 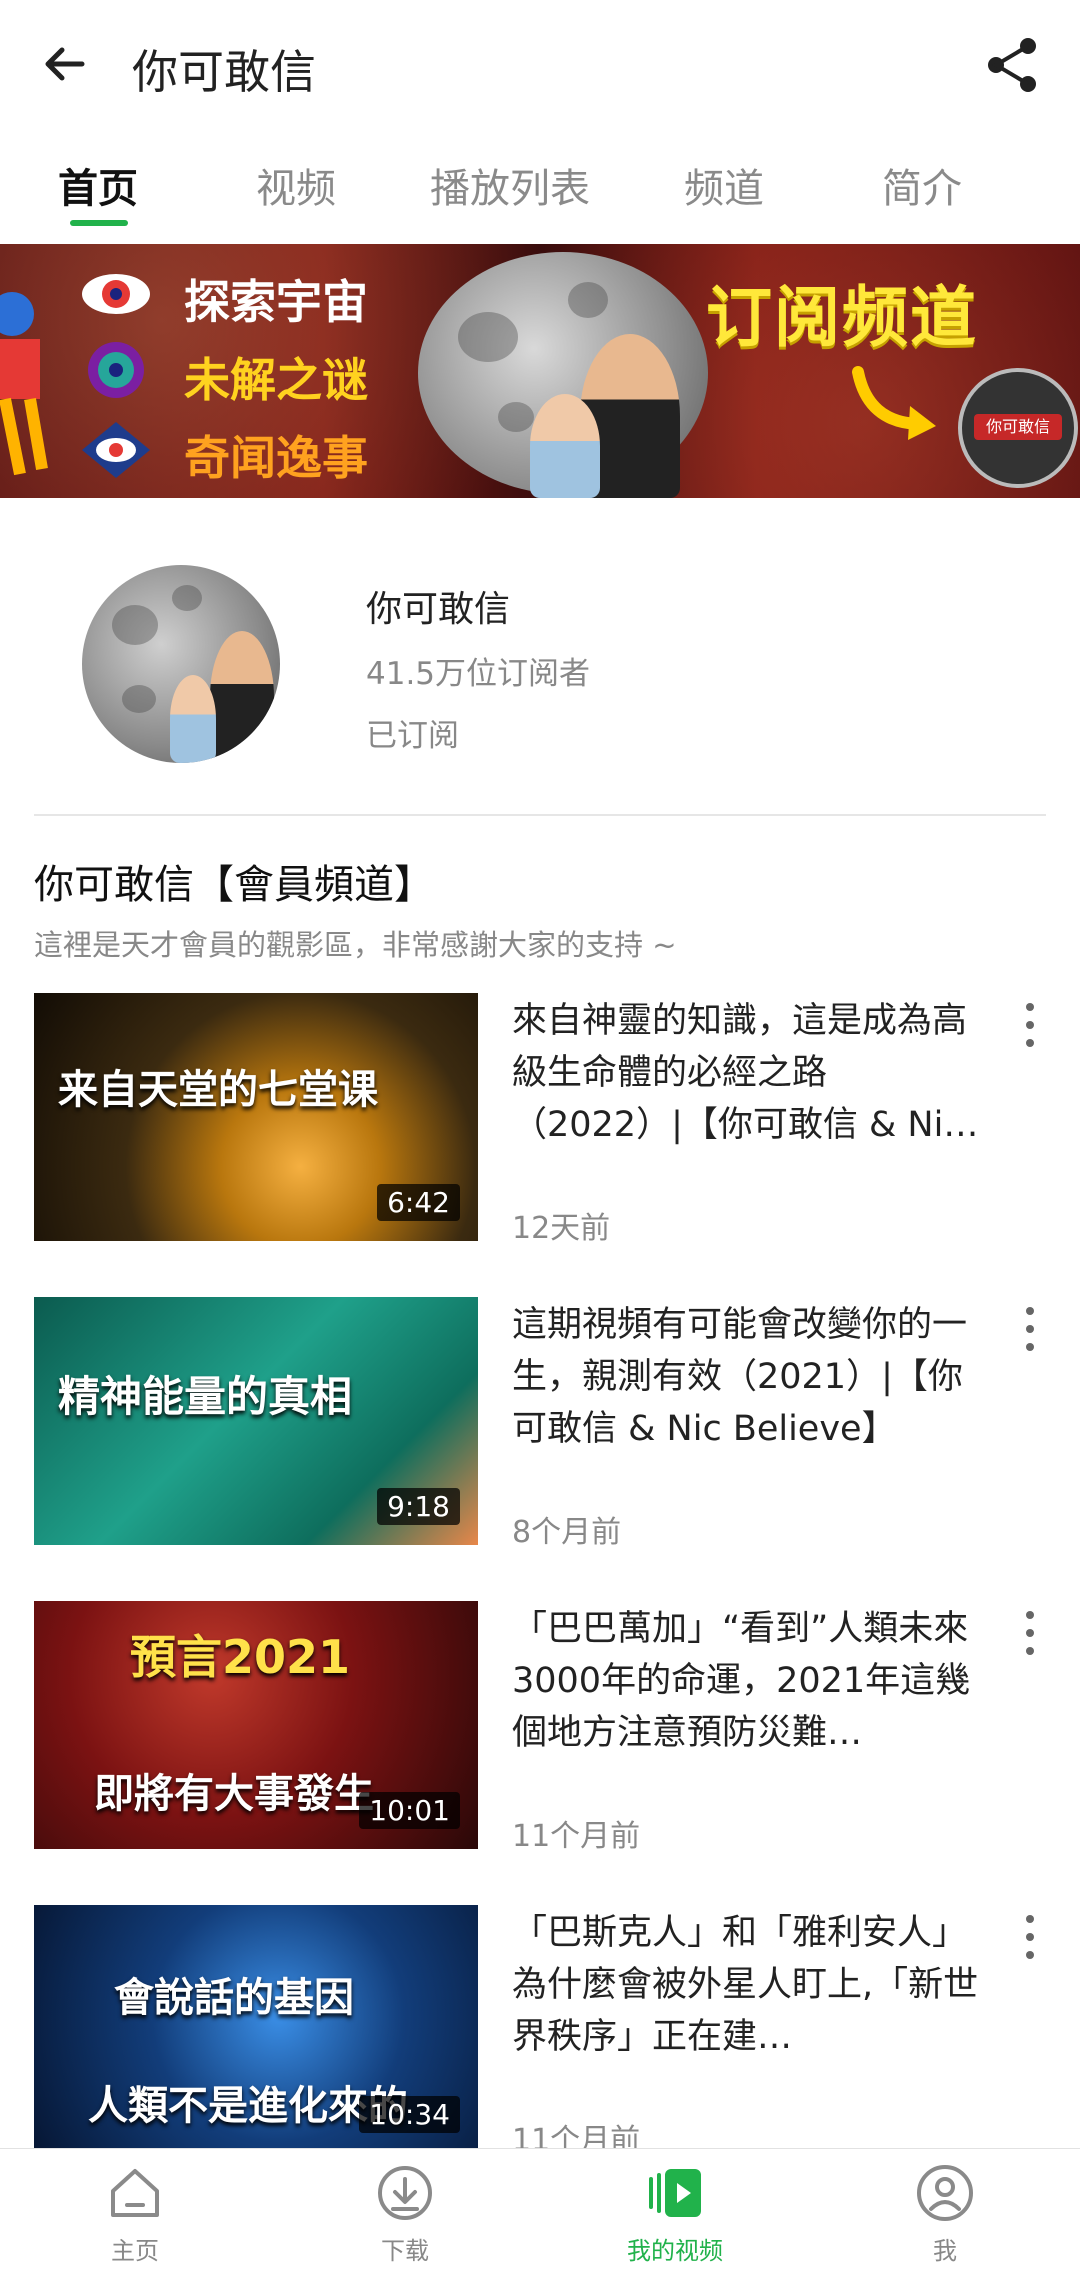 I want to click on active-tab-indicator, so click(x=99, y=223).